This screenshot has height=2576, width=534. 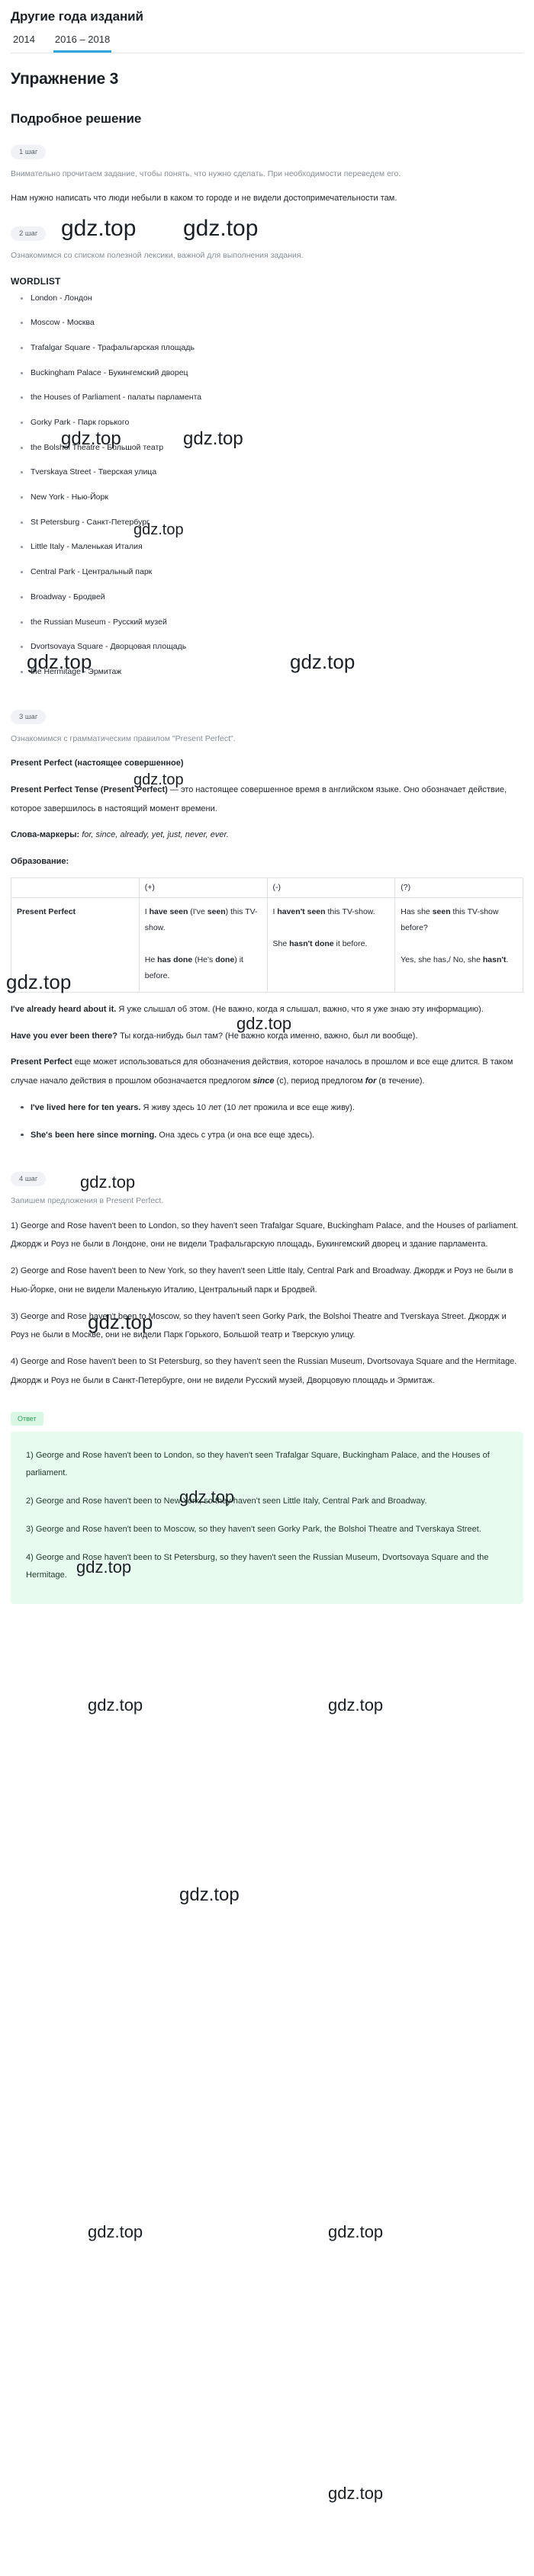 I want to click on table-cell-empty, so click(x=75, y=887).